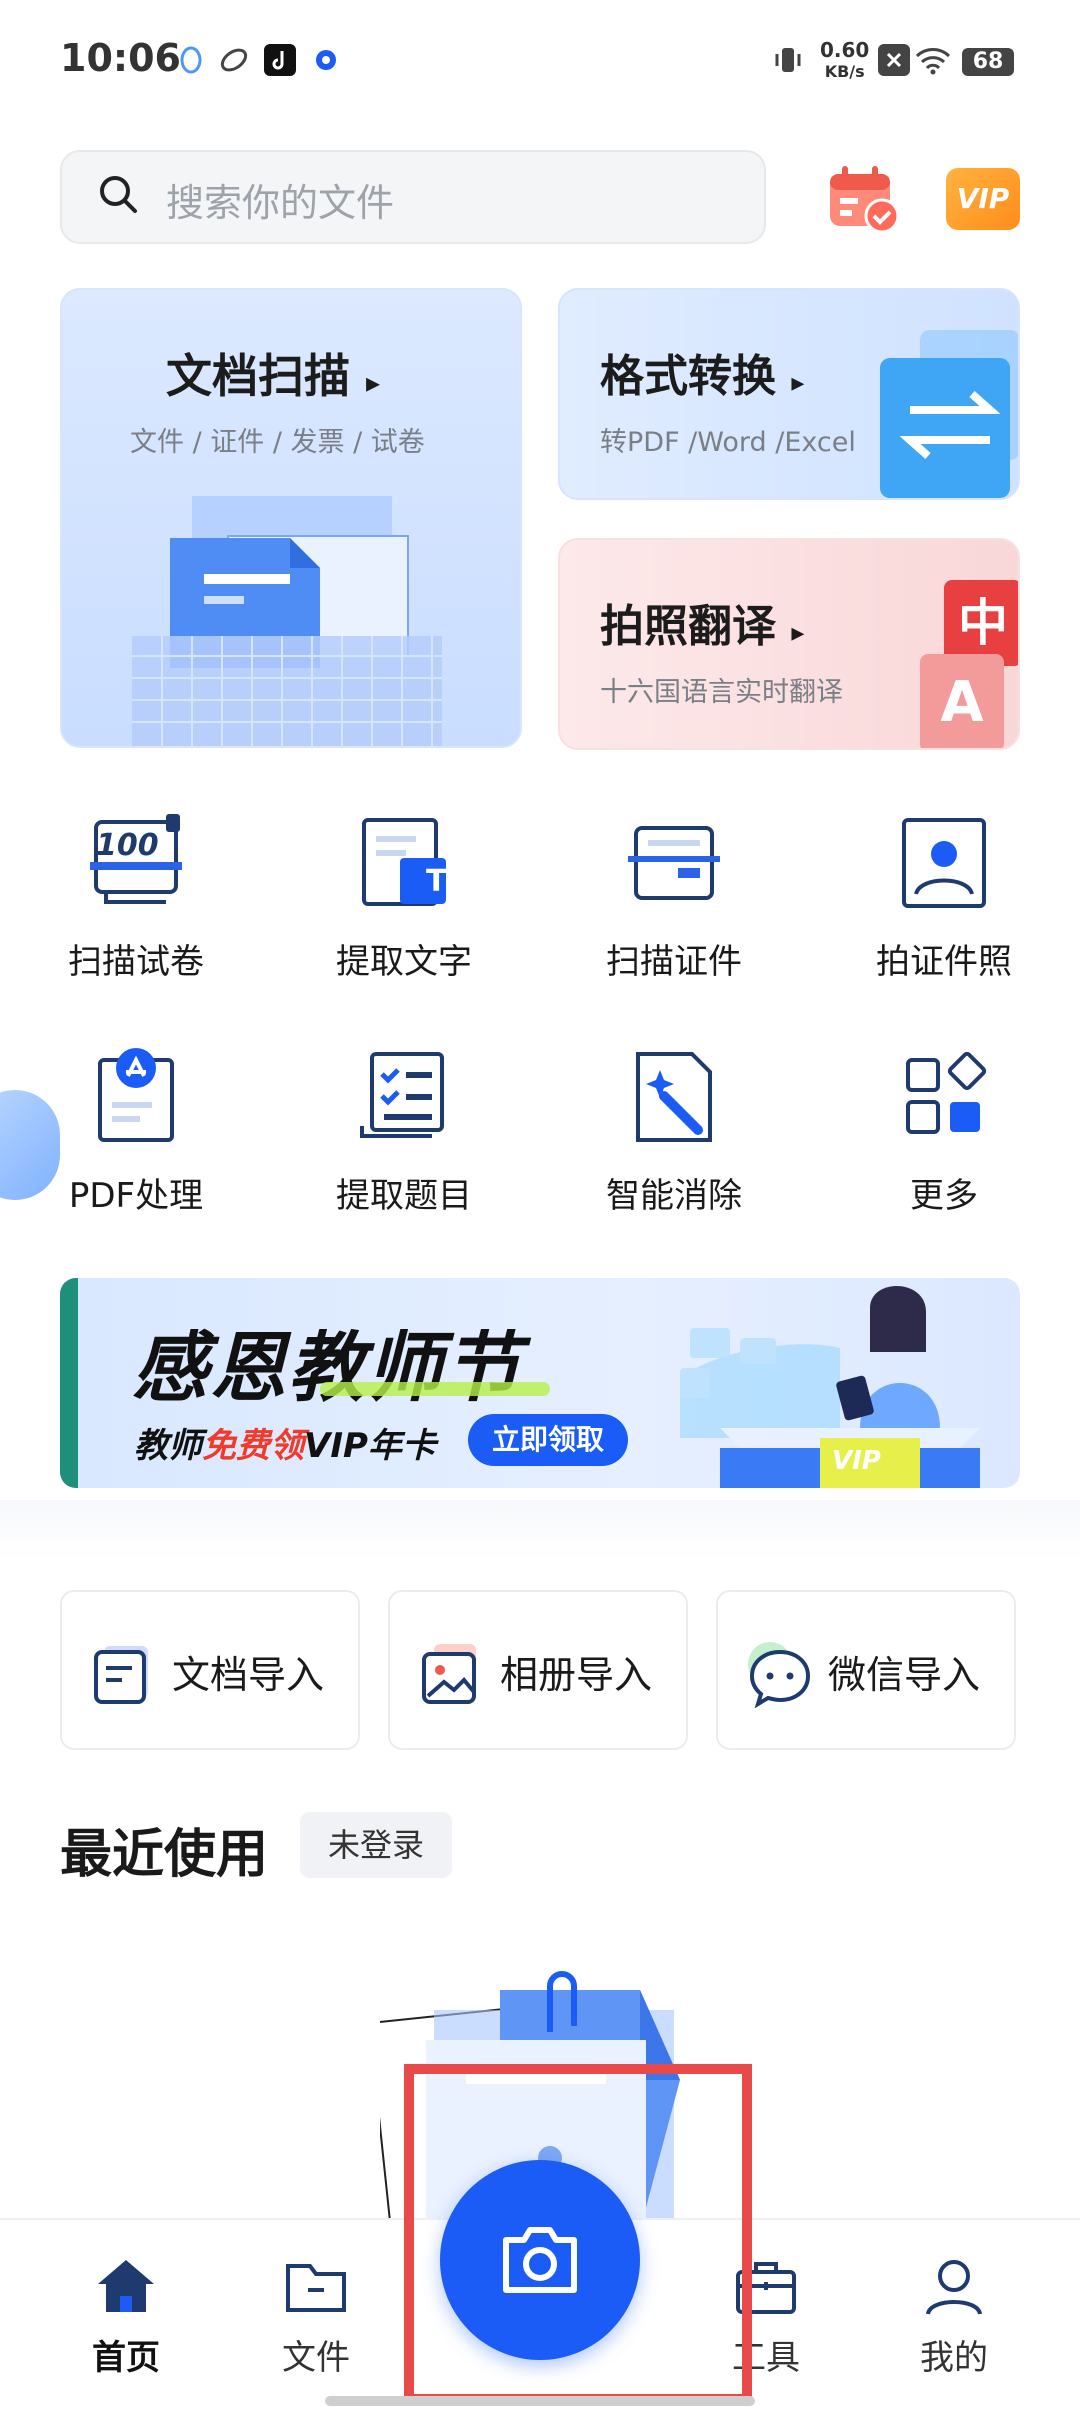  What do you see at coordinates (404, 962) in the screenshot?
I see `tool-label: 提取文字` at bounding box center [404, 962].